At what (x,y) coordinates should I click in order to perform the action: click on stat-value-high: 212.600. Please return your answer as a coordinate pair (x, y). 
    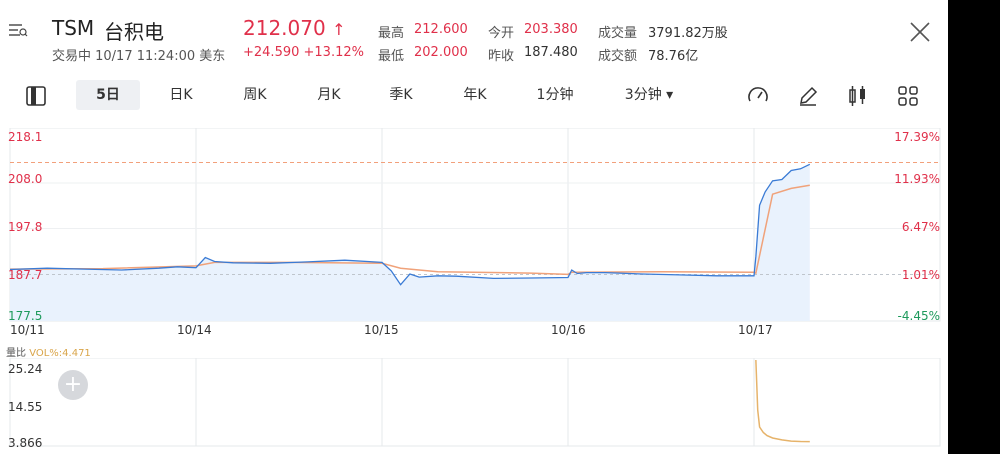
    Looking at the image, I should click on (441, 29).